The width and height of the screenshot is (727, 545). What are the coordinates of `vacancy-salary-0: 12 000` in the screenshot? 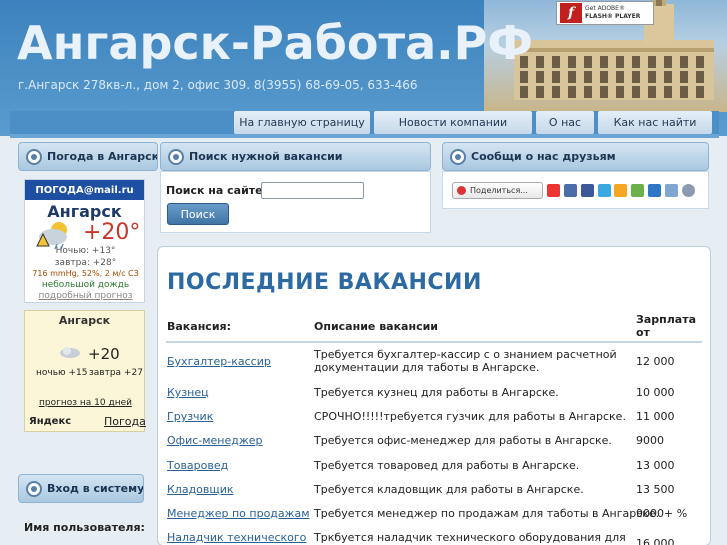 It's located at (655, 361).